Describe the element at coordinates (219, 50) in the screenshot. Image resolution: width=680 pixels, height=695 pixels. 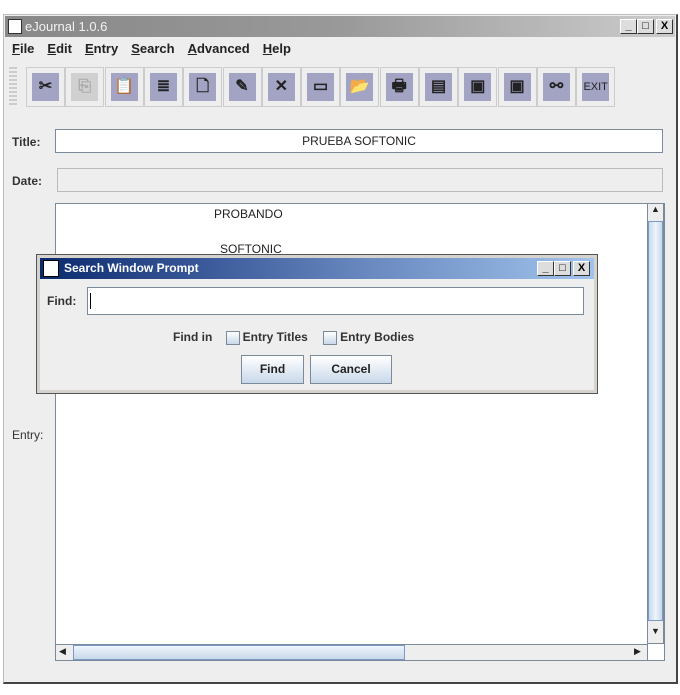
I see `menu-advanced: Advanced` at that location.